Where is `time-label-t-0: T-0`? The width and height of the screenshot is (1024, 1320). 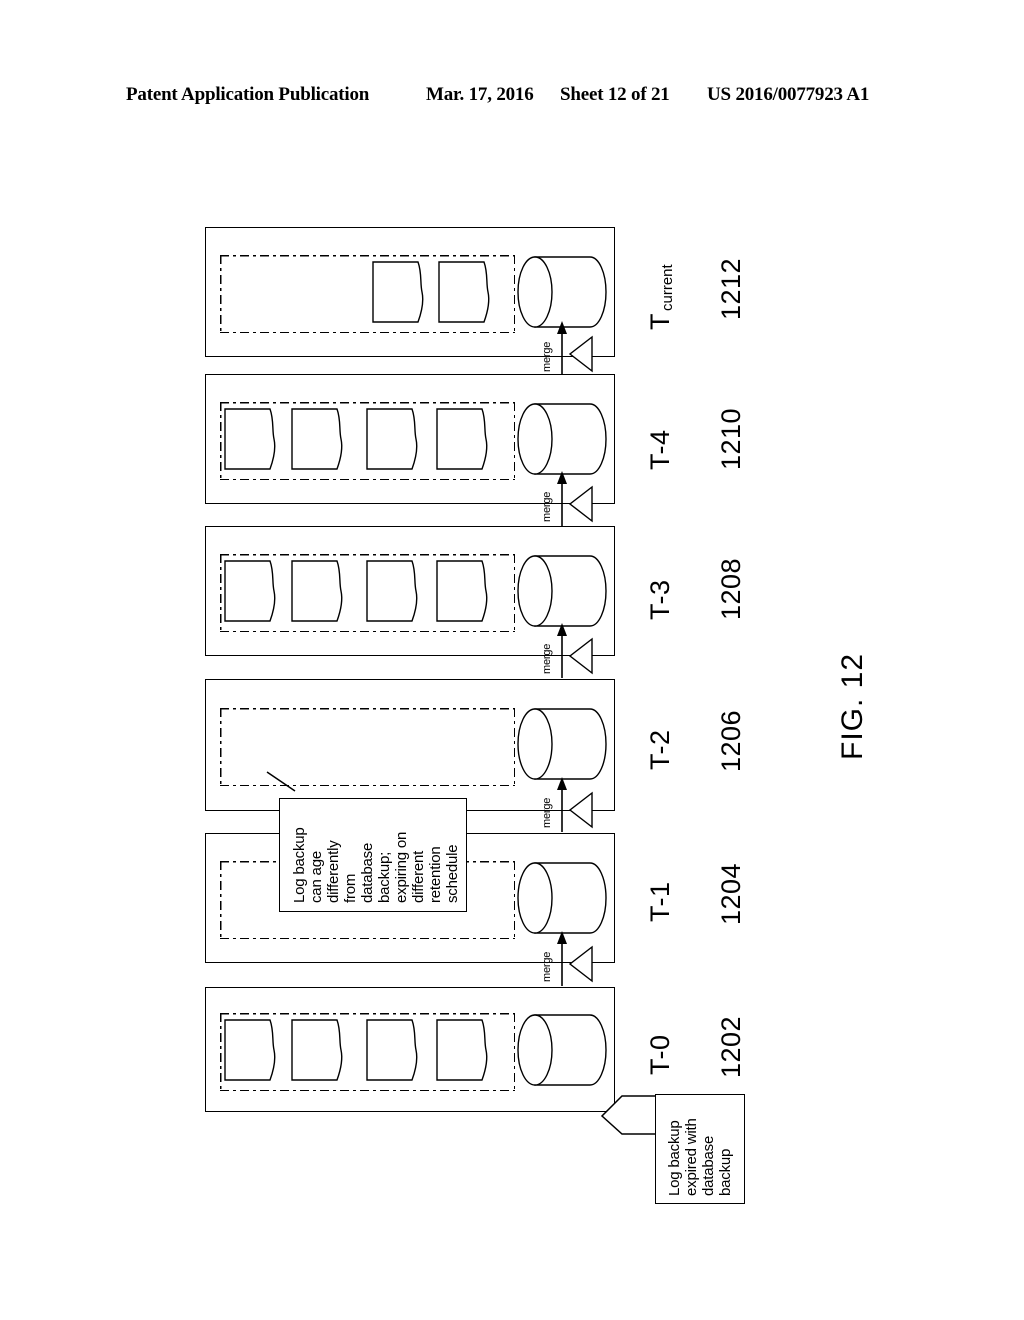 time-label-t-0: T-0 is located at coordinates (660, 1054).